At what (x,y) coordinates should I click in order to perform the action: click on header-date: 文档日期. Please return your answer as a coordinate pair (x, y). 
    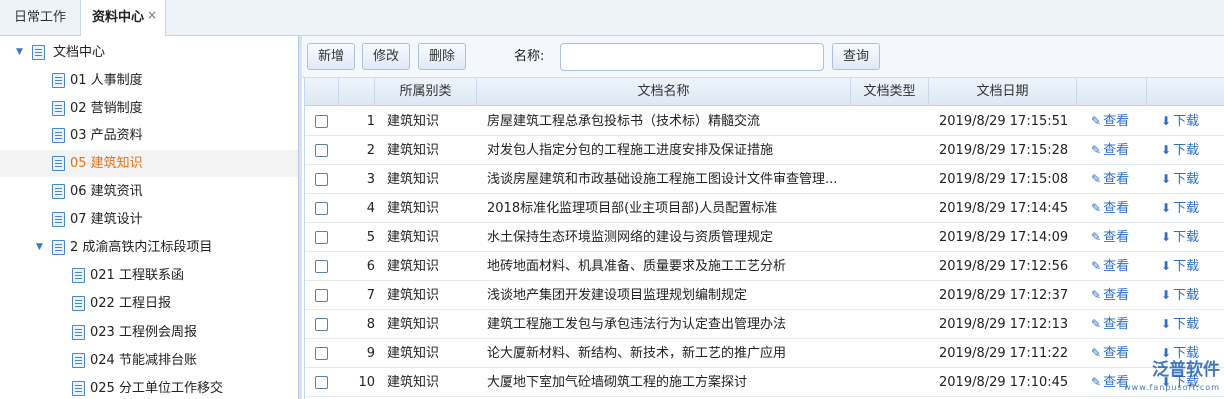
    Looking at the image, I should click on (1003, 92).